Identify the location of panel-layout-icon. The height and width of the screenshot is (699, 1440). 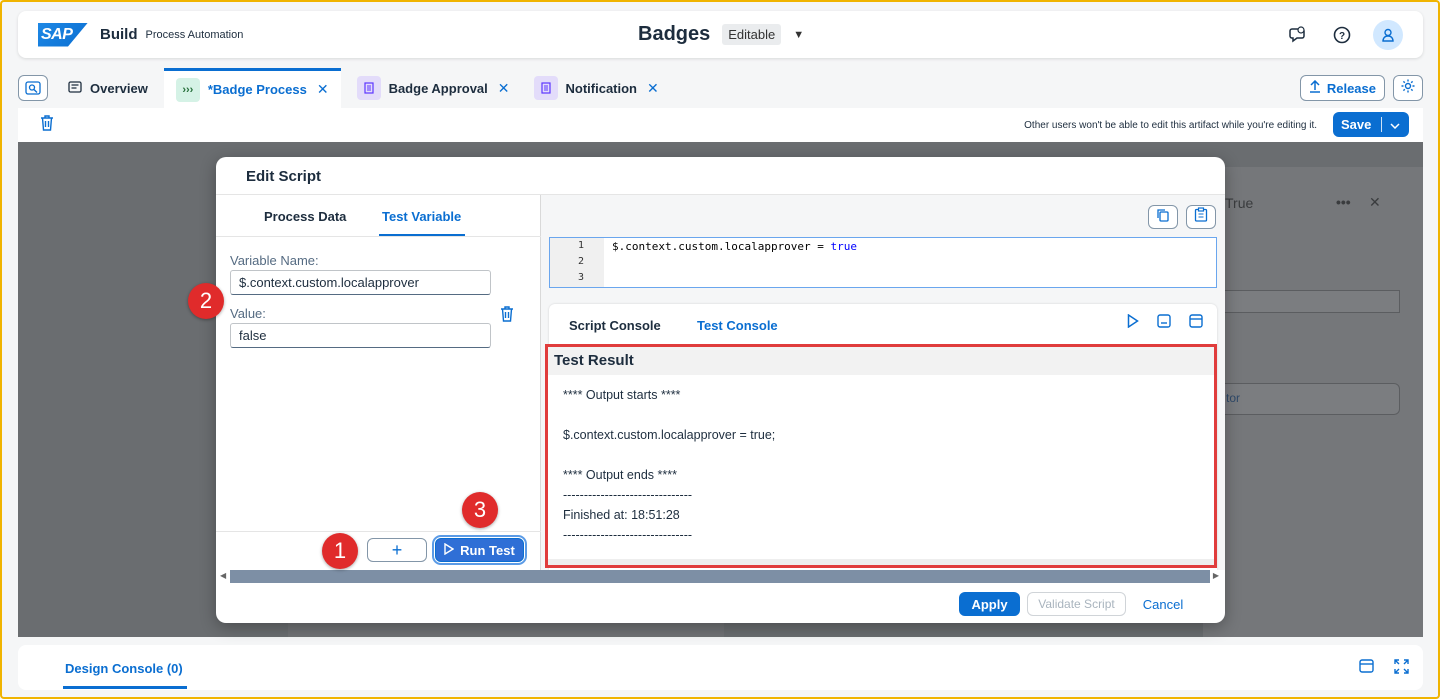
(1366, 669).